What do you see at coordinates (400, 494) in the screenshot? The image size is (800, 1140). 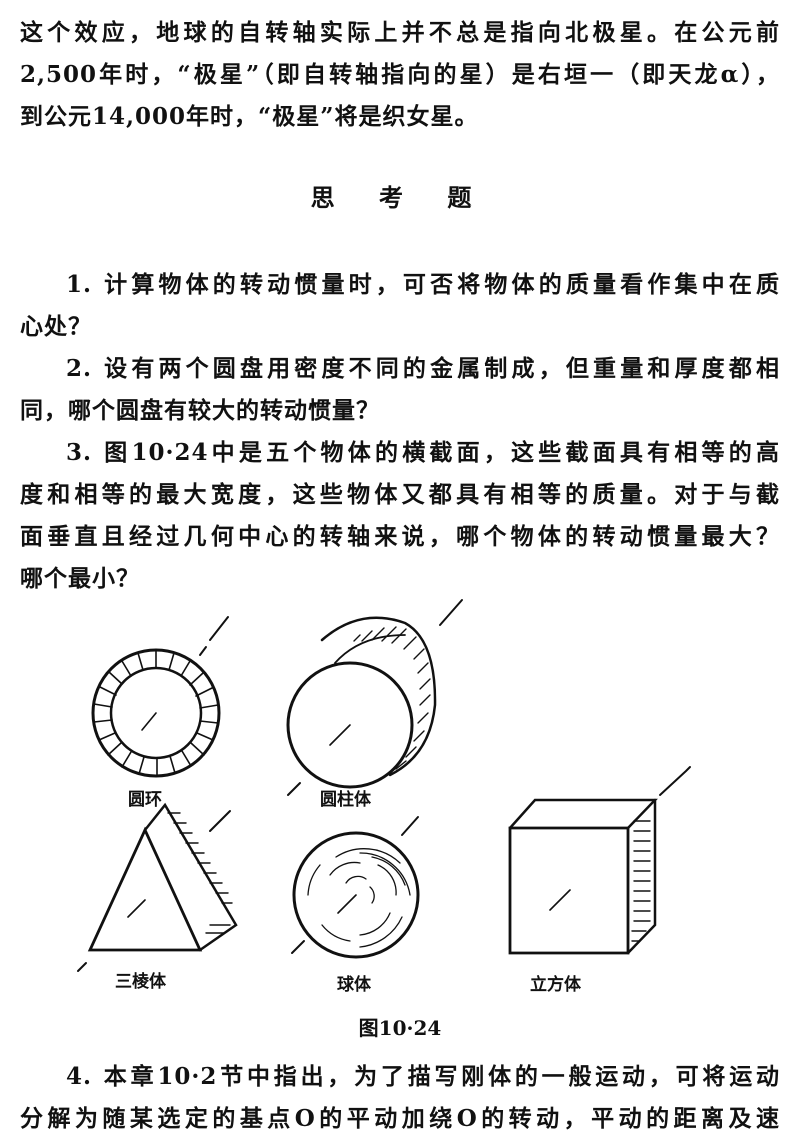 I see `question-3-line-2: 度和相等的最大宽度，这些物体又都具有相等的质量。对于与截` at bounding box center [400, 494].